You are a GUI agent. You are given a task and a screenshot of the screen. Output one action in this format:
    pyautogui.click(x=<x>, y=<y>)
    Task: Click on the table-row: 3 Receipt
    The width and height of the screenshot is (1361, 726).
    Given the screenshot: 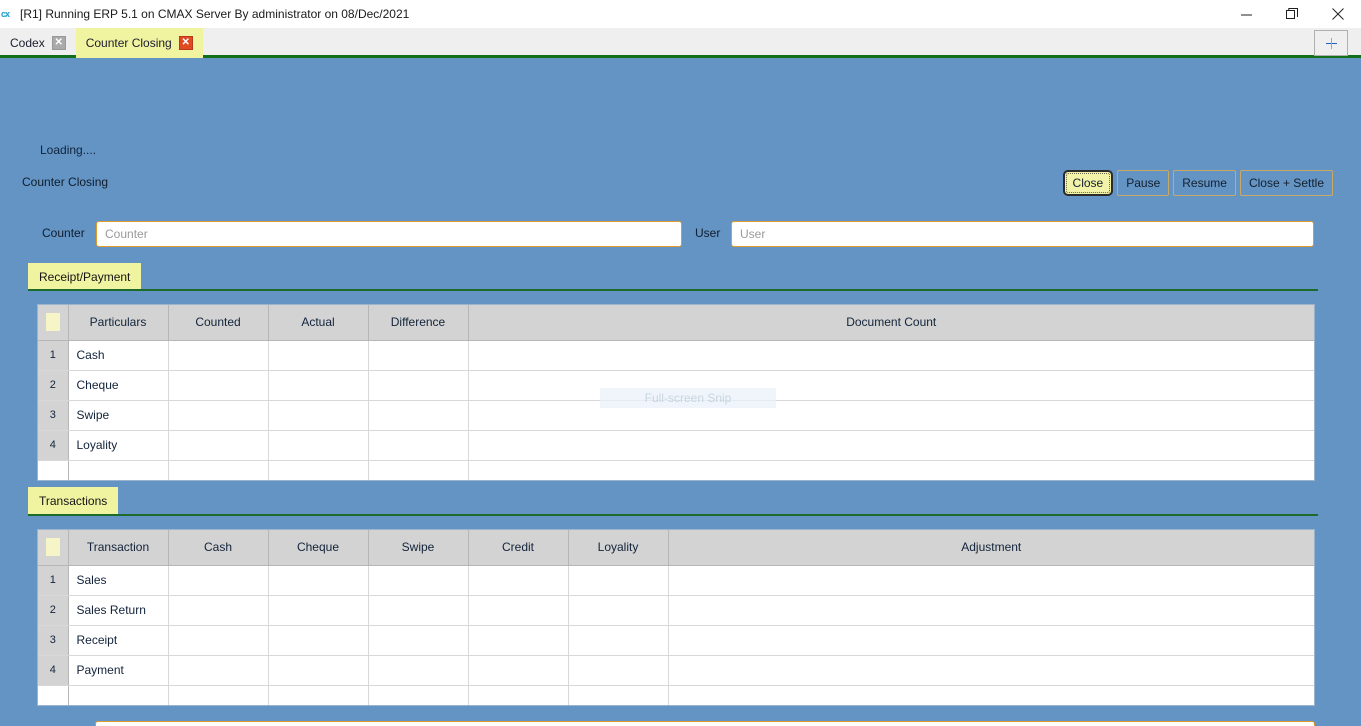 What is the action you would take?
    pyautogui.click(x=676, y=640)
    